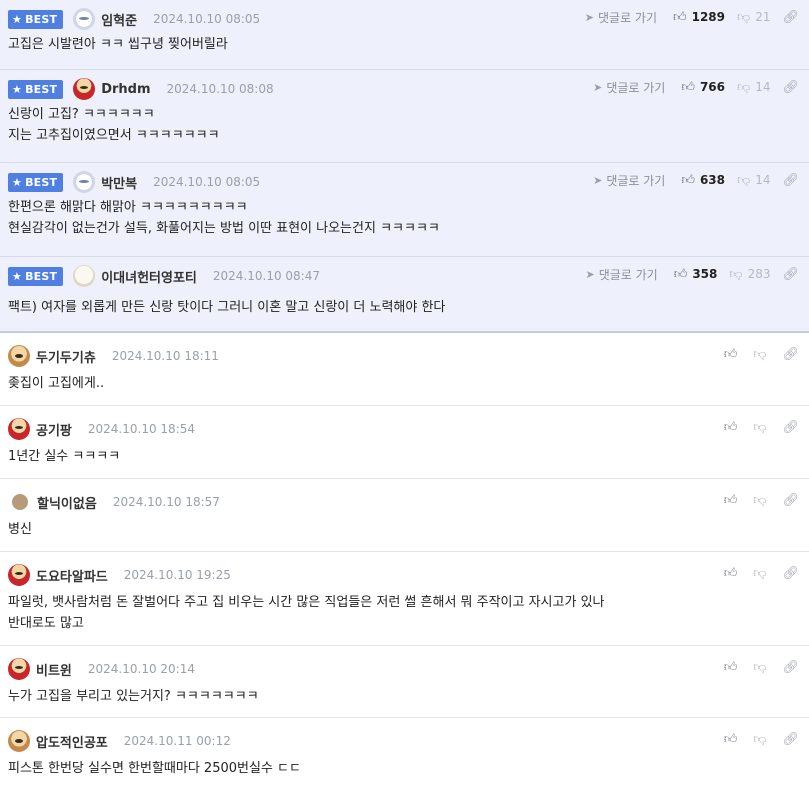 The image size is (809, 789). I want to click on nickname: Drhdm, so click(125, 89).